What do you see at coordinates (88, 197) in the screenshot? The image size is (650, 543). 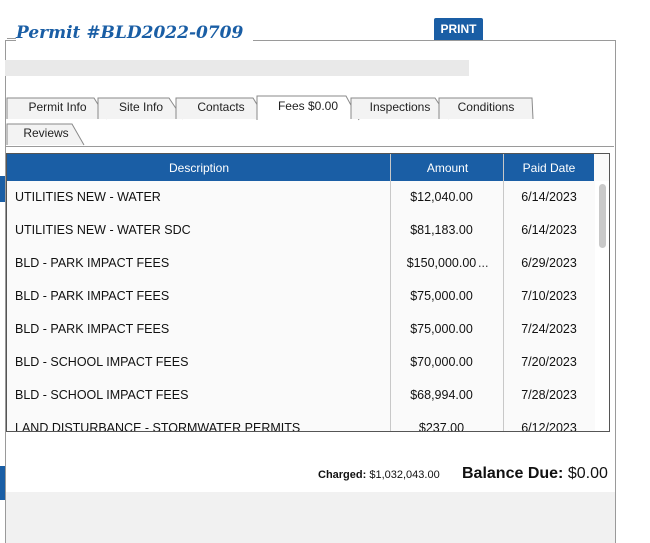 I see `fee-description: UTILITIES NEW - WATER` at bounding box center [88, 197].